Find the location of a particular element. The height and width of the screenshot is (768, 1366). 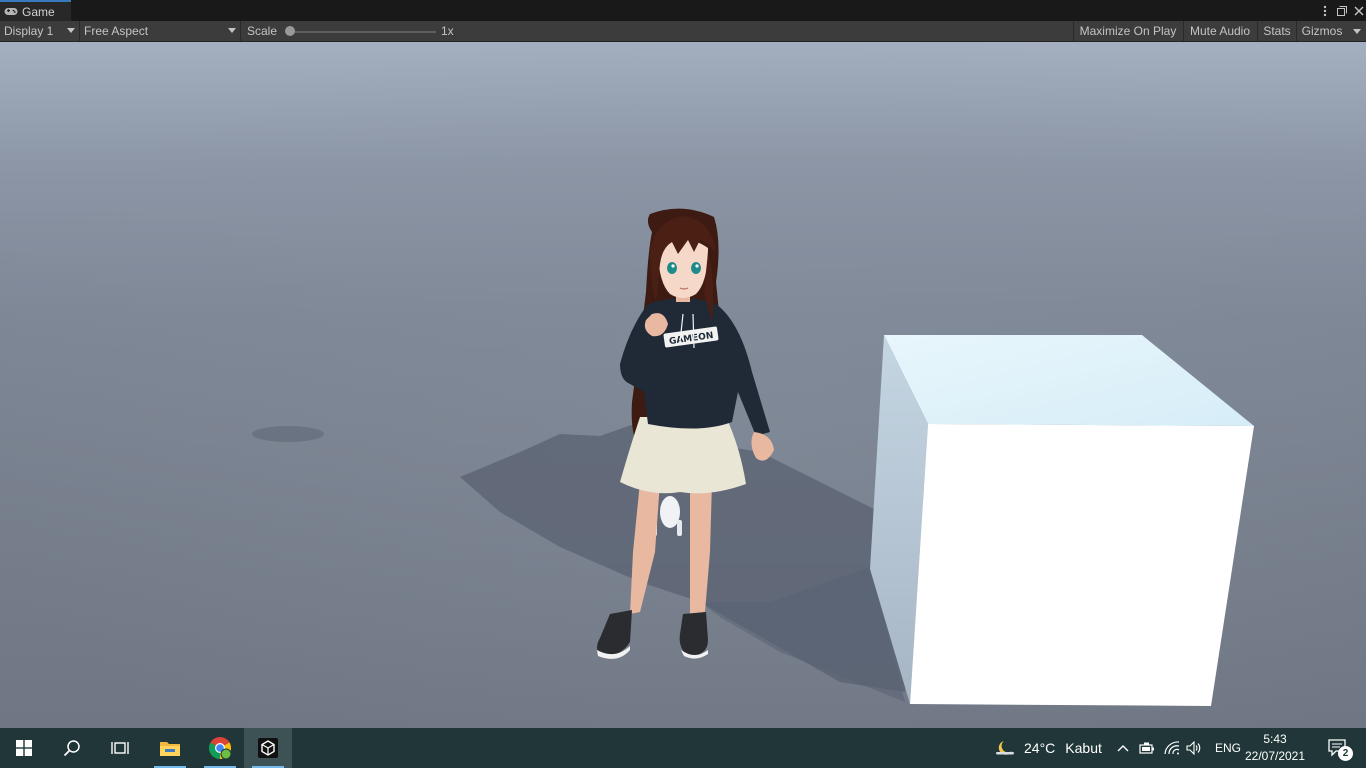

mute-audio-button: Mute Audio is located at coordinates (1220, 31).